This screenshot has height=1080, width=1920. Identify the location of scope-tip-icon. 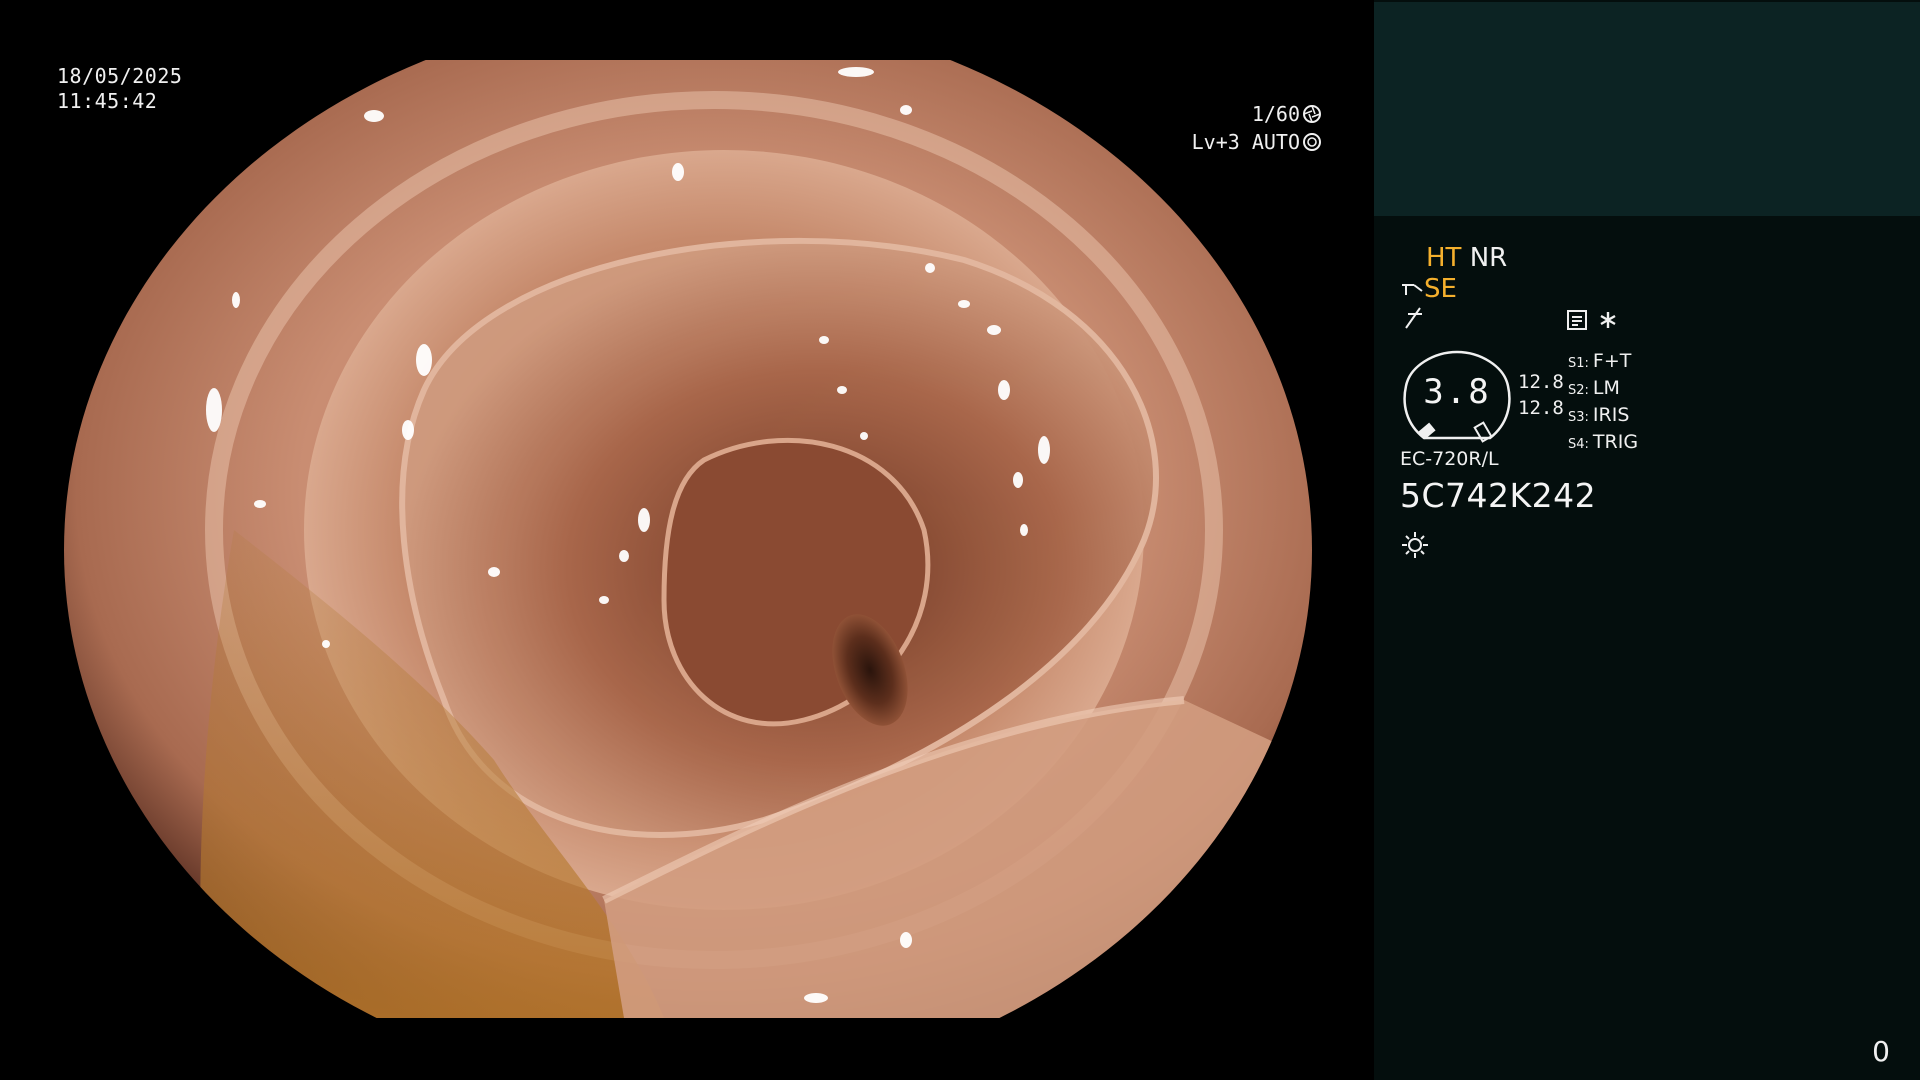
(1412, 289).